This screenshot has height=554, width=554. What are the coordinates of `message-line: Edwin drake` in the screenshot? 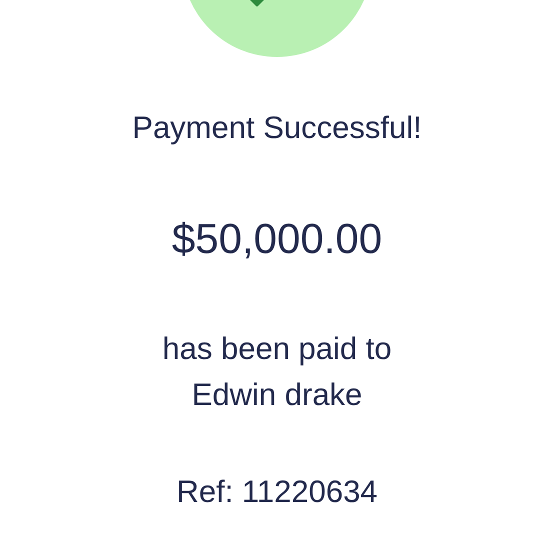 It's located at (277, 395).